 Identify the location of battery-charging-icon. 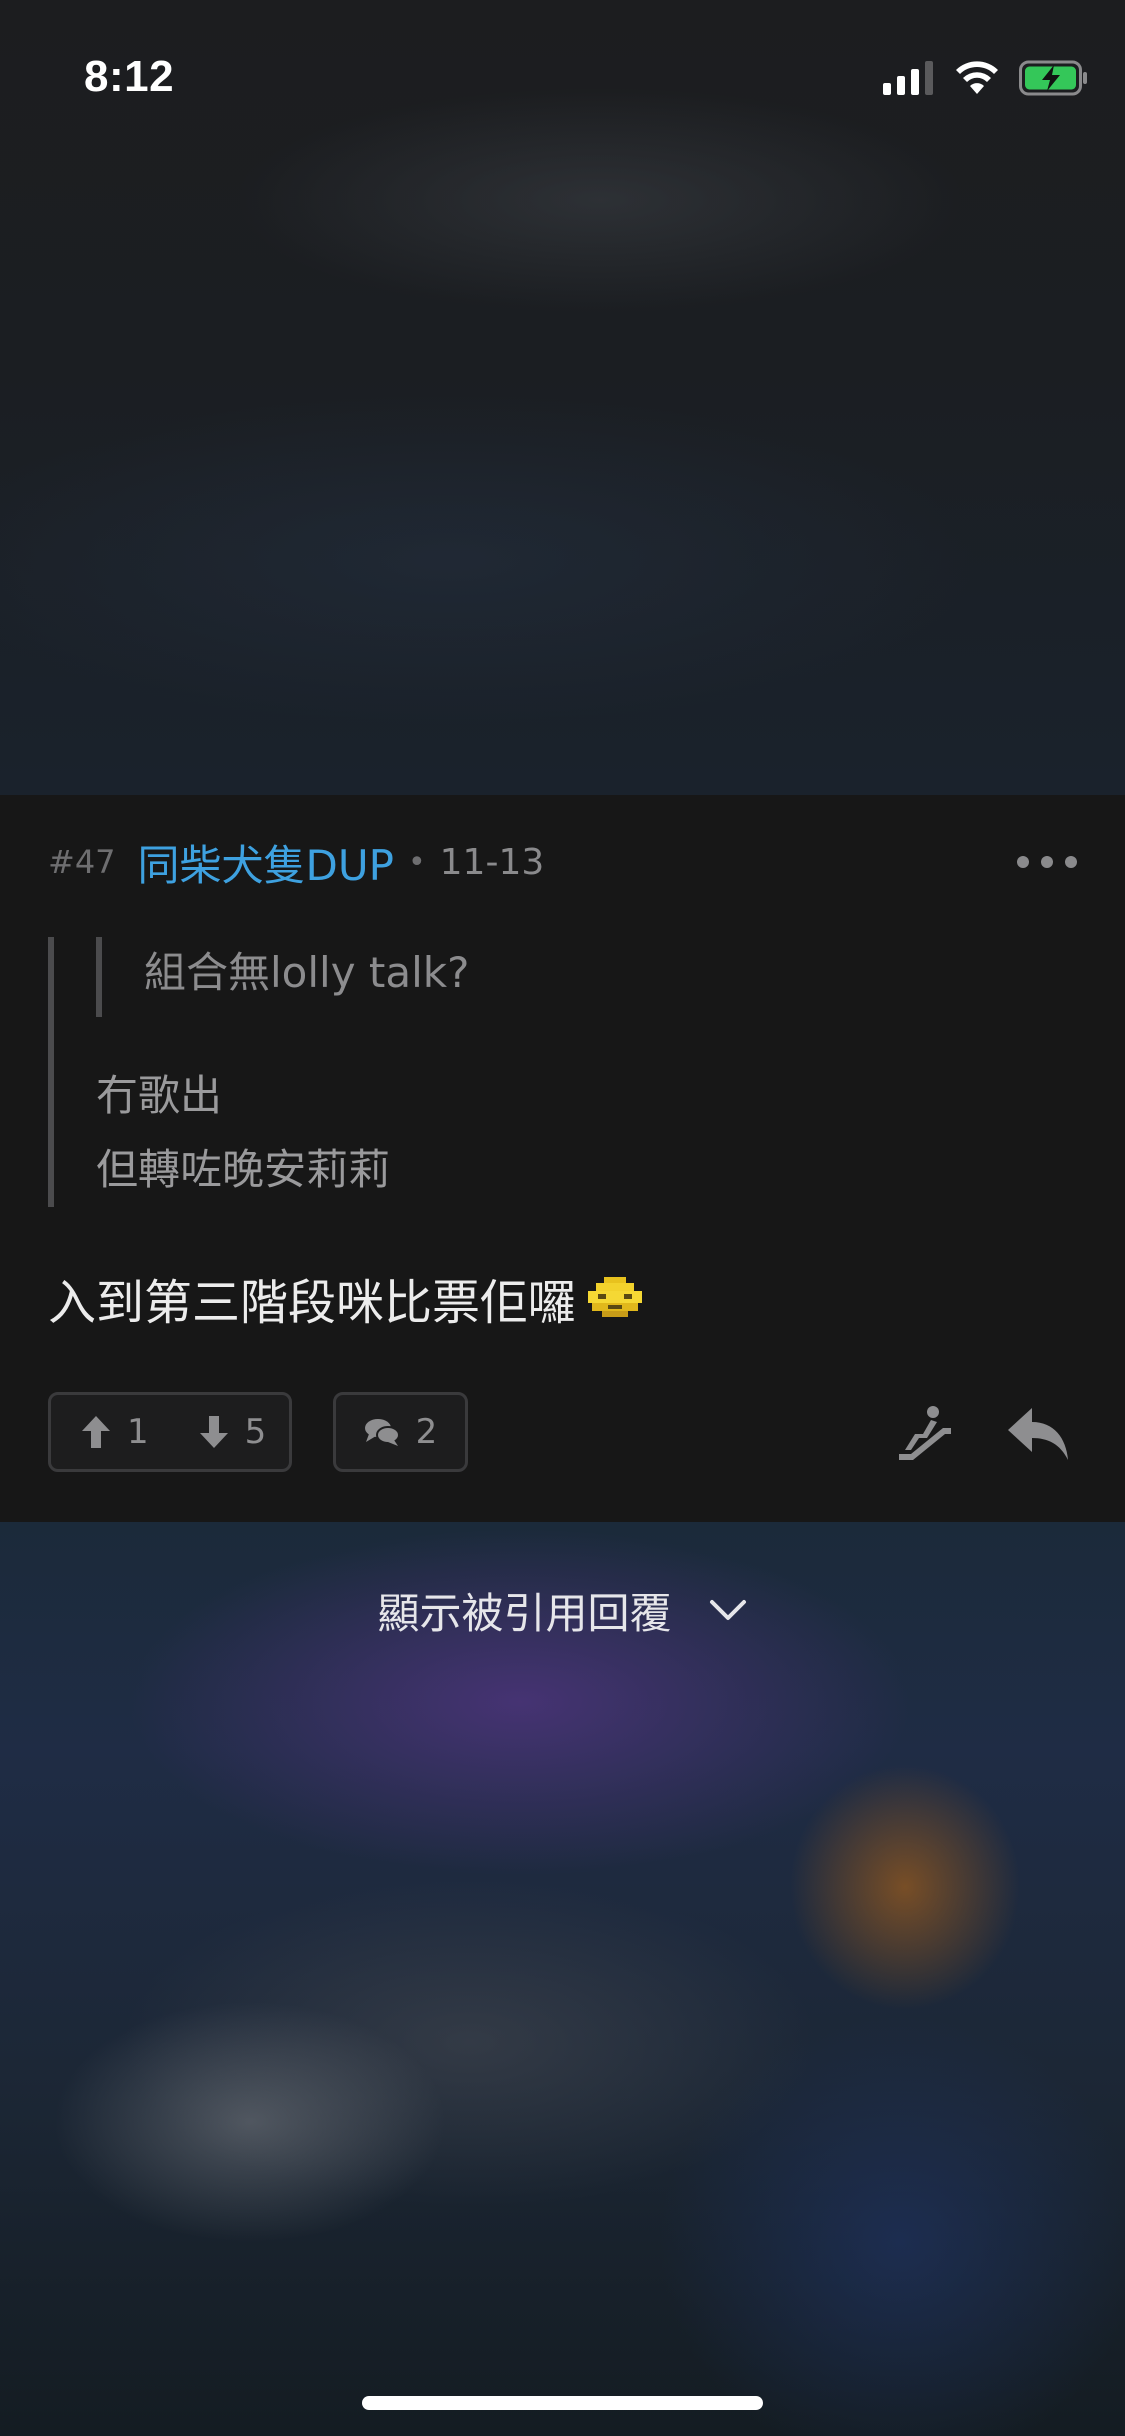
(1053, 78).